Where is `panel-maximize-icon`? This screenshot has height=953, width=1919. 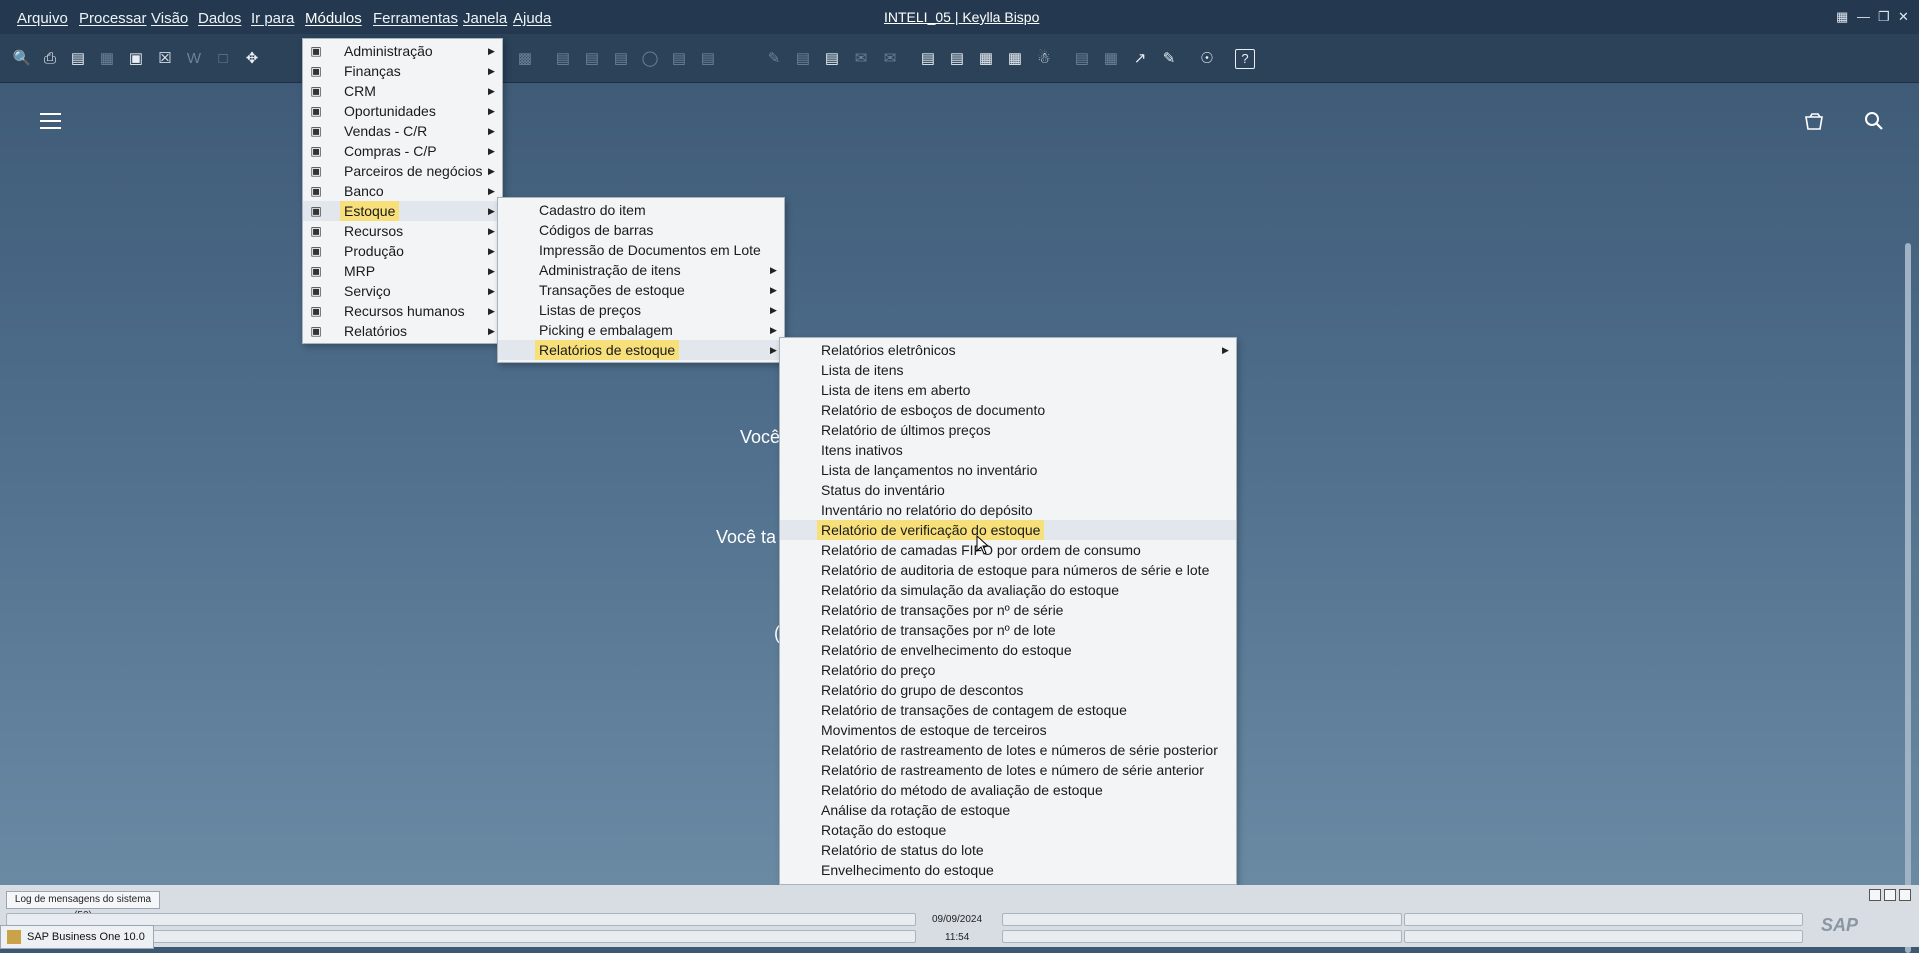
panel-maximize-icon is located at coordinates (1890, 895).